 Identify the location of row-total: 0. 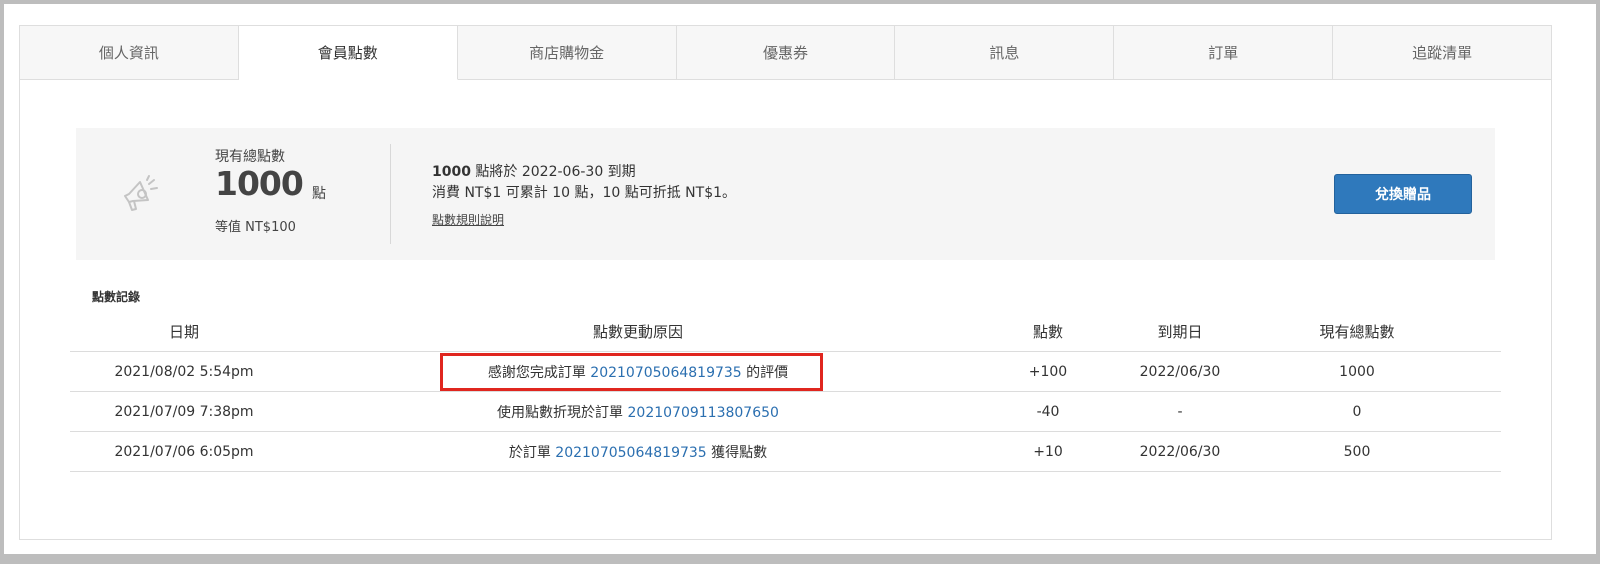
(1357, 411).